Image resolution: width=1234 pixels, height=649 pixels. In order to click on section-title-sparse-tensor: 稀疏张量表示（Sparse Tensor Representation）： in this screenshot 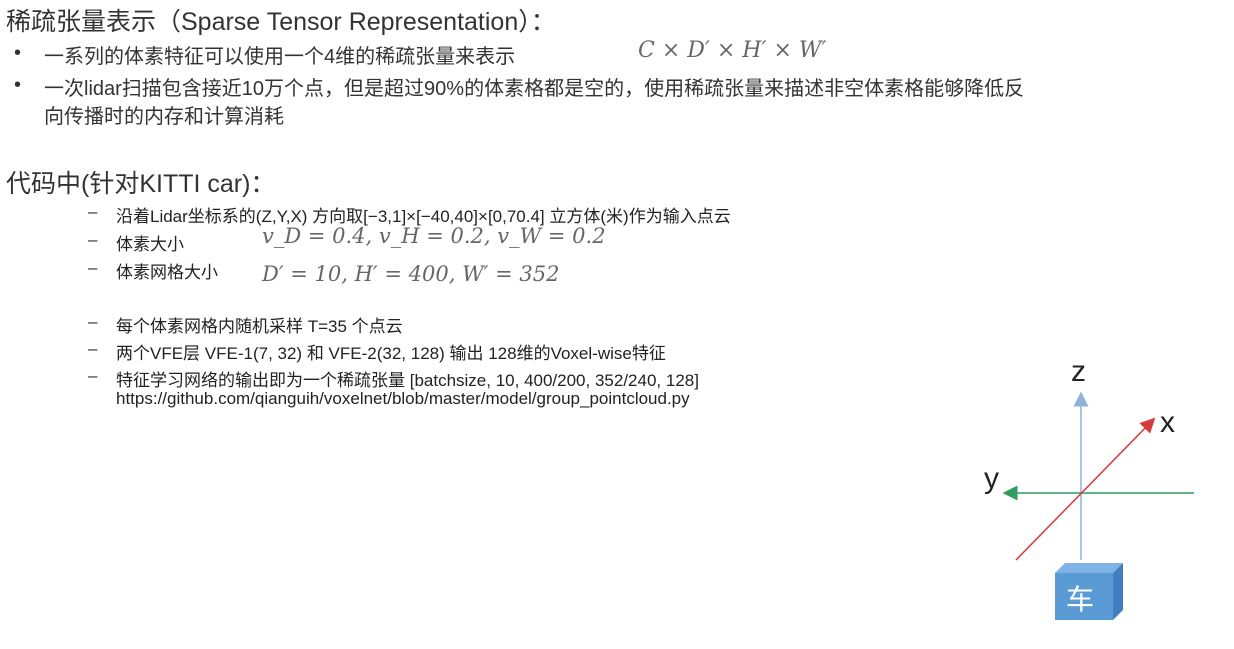, I will do `click(281, 22)`.